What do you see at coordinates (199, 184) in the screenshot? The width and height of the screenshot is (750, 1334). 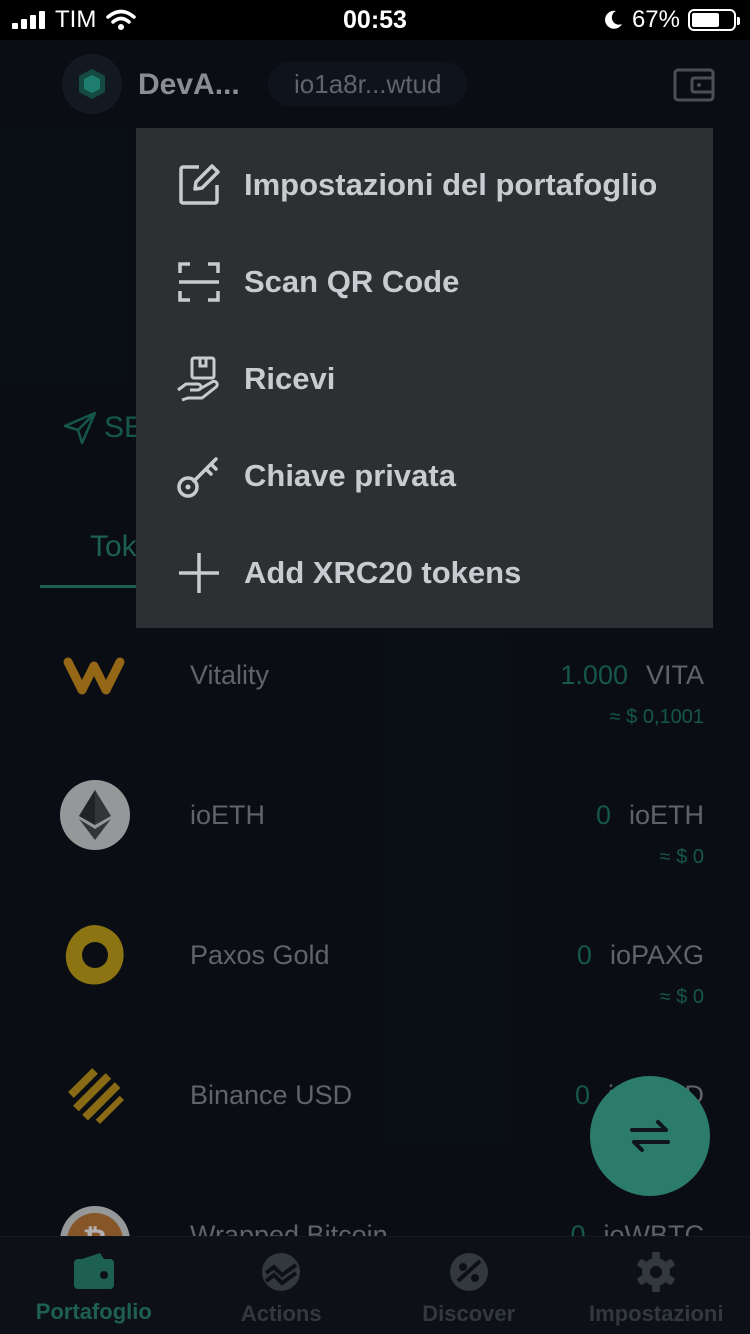 I see `edit-icon` at bounding box center [199, 184].